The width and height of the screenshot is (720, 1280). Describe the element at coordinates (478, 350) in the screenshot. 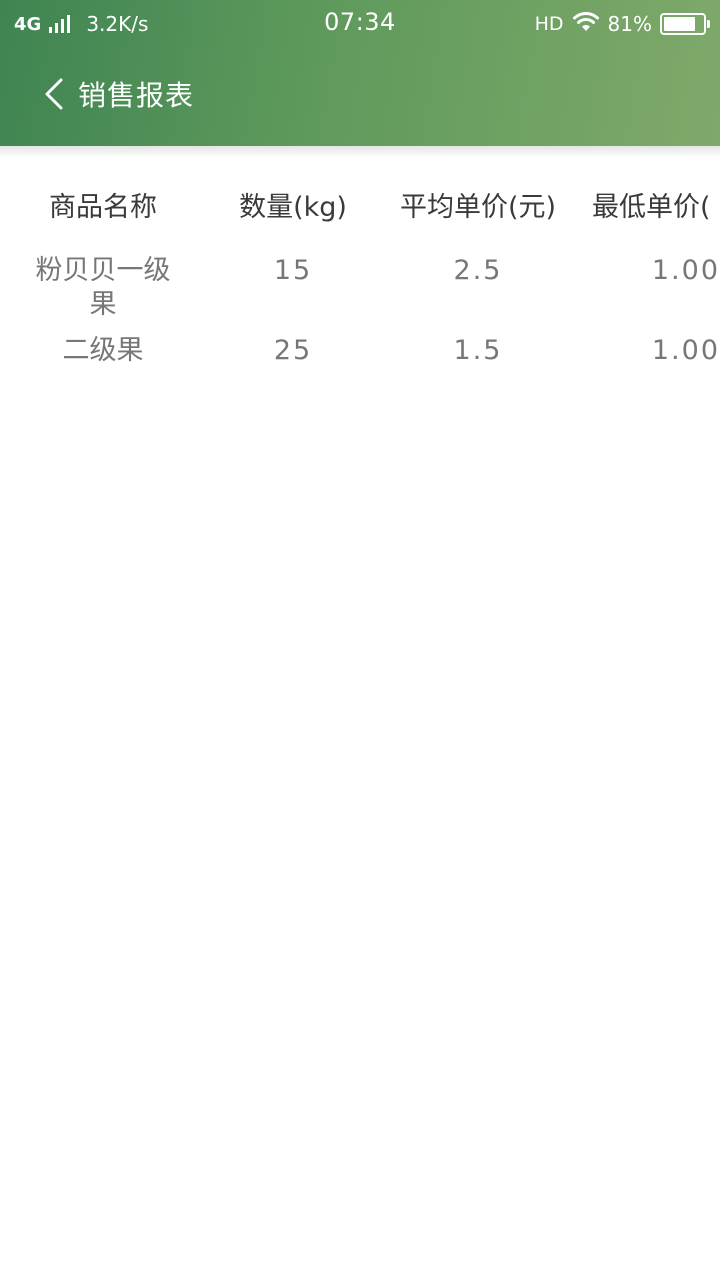

I see `avg-price: 1.5` at that location.